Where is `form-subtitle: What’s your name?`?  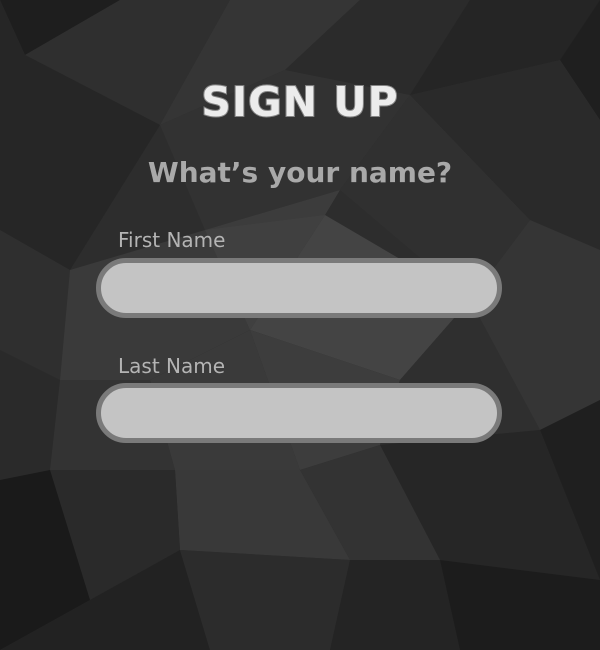 form-subtitle: What’s your name? is located at coordinates (300, 172).